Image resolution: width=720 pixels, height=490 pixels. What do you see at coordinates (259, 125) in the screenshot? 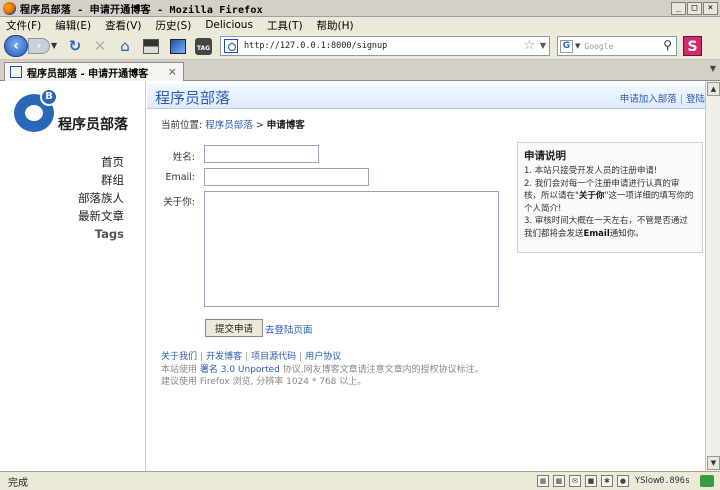
I see `breadcrumb-arrow: >` at bounding box center [259, 125].